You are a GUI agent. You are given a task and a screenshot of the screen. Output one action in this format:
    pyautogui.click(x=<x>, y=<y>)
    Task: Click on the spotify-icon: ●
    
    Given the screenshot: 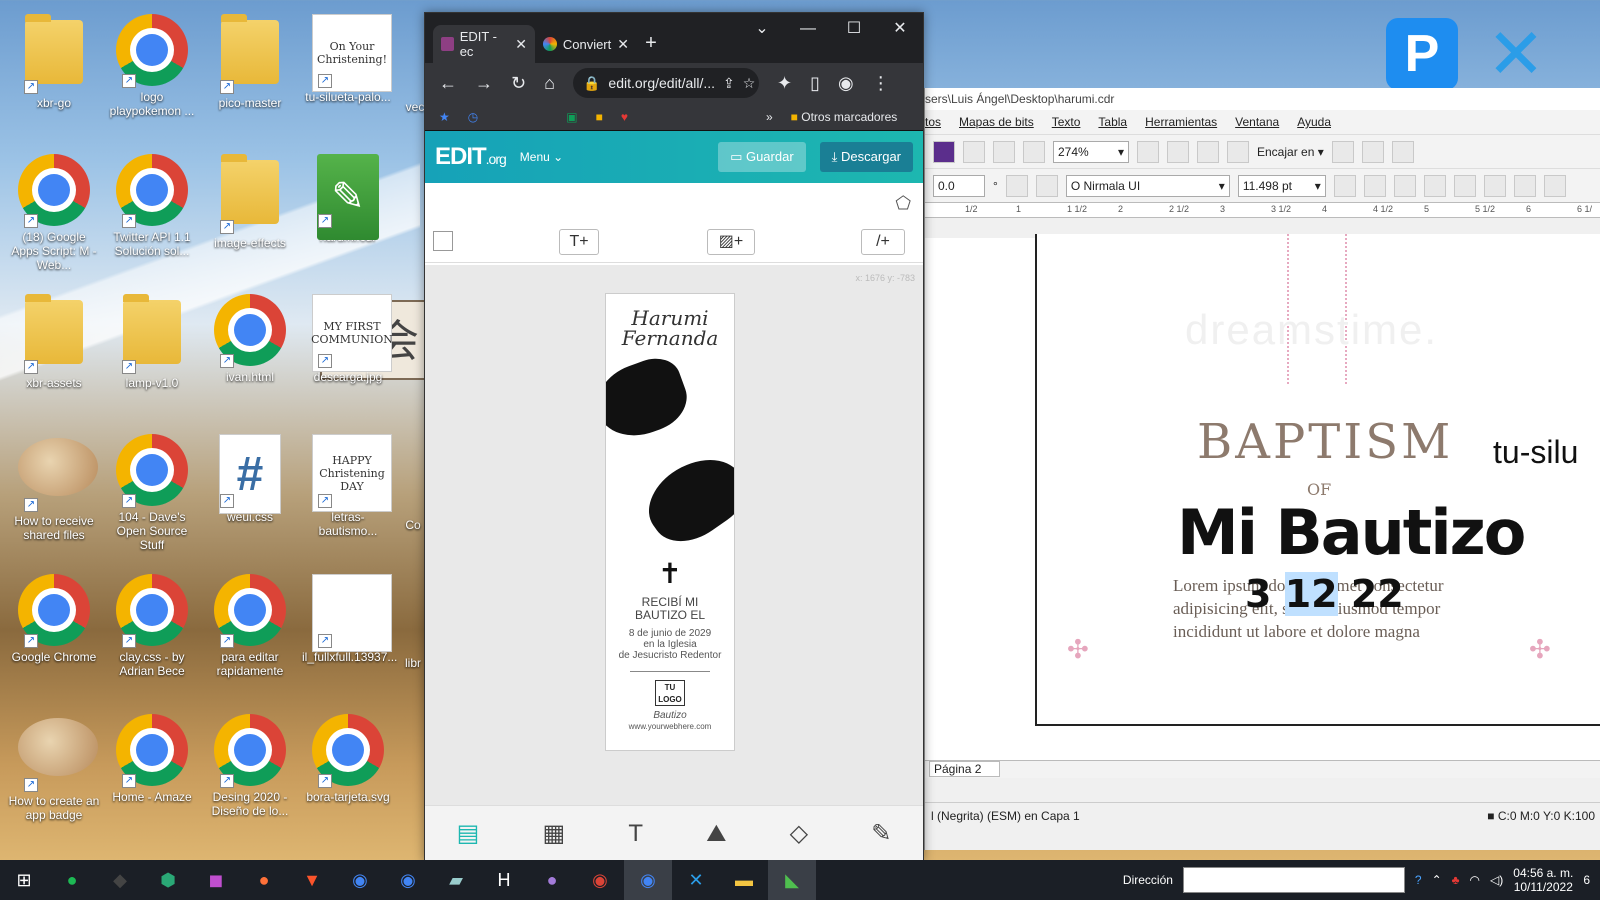 What is the action you would take?
    pyautogui.click(x=72, y=880)
    